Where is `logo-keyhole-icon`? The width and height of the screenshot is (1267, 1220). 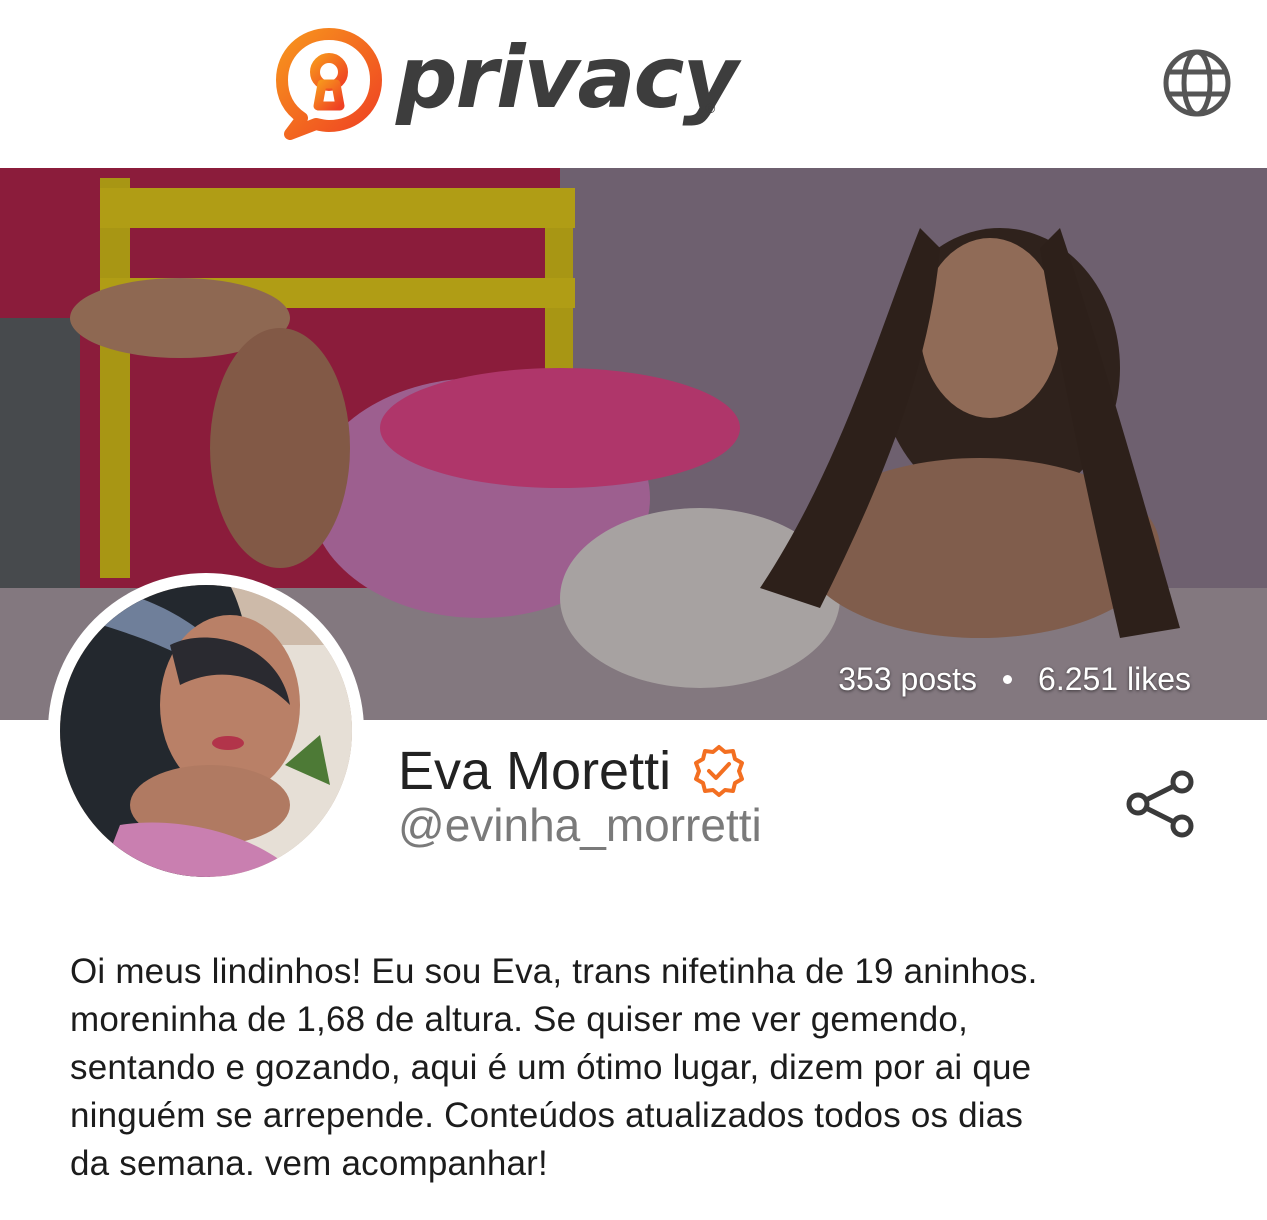
logo-keyhole-icon is located at coordinates (329, 84).